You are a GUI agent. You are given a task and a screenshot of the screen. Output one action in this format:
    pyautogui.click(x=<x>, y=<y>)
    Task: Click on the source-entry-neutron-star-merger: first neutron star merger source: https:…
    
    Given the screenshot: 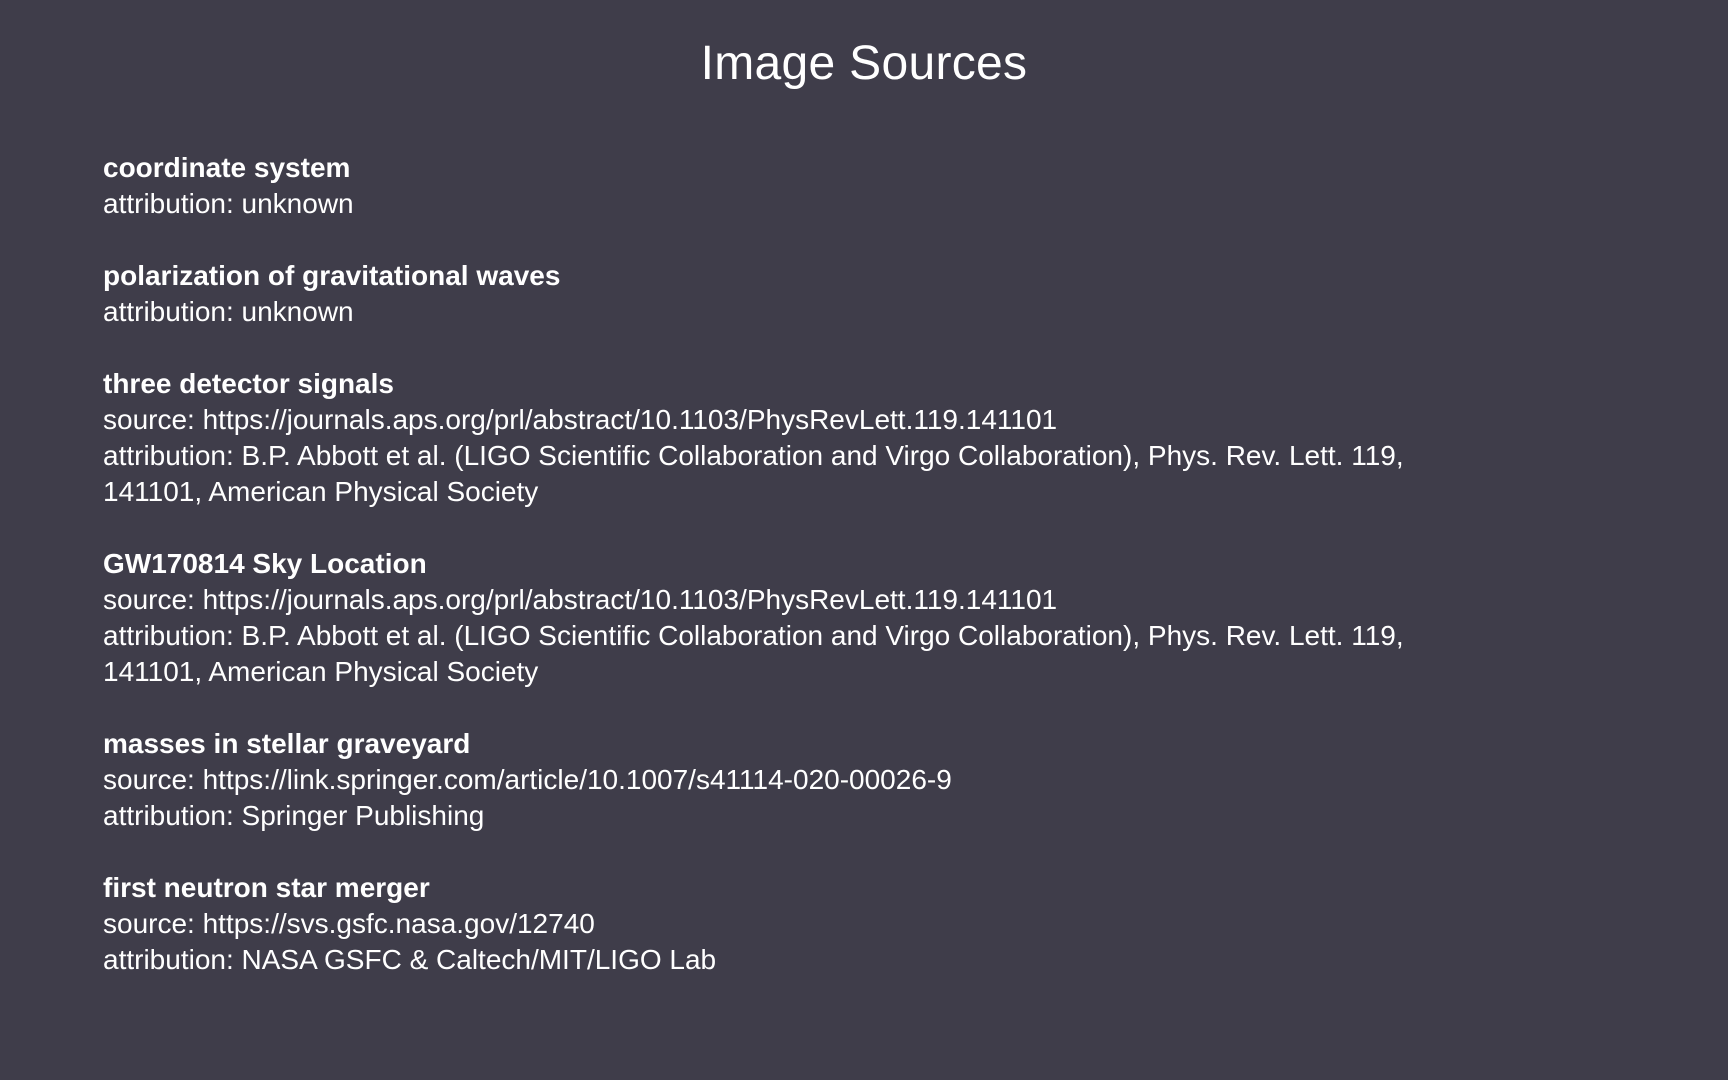 What is the action you would take?
    pyautogui.click(x=873, y=924)
    